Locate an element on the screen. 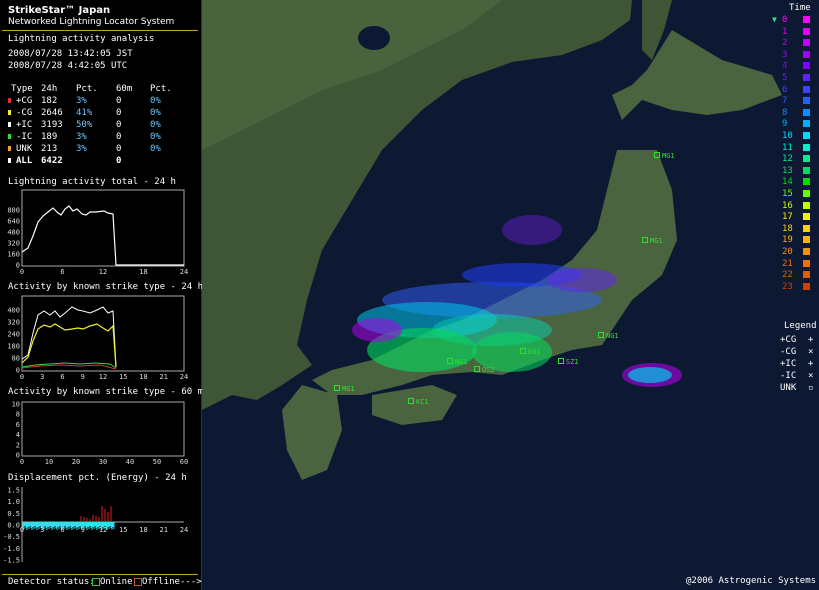 Image resolution: width=819 pixels, height=590 pixels. symbol-legend-title: Legend is located at coordinates (800, 326).